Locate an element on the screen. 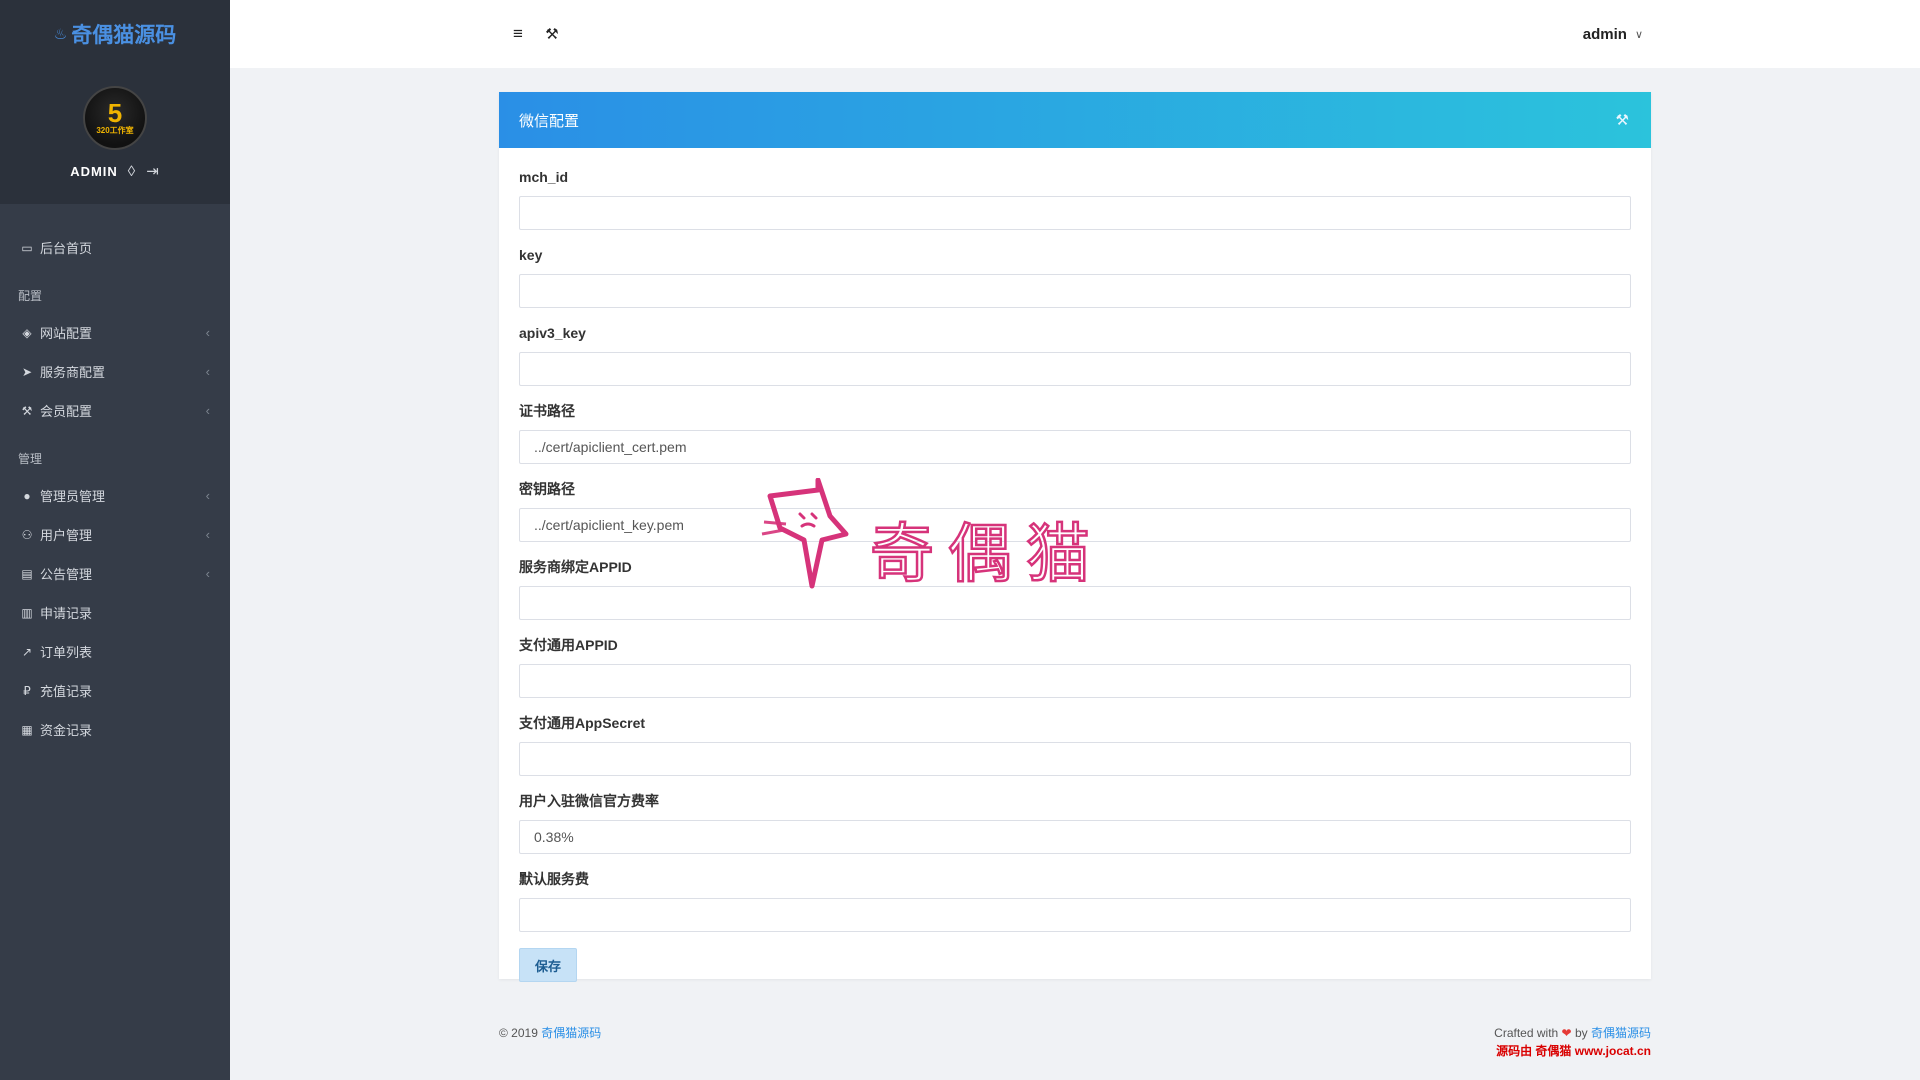 Image resolution: width=1920 pixels, height=1080 pixels. default-service-fee-input is located at coordinates (1075, 915).